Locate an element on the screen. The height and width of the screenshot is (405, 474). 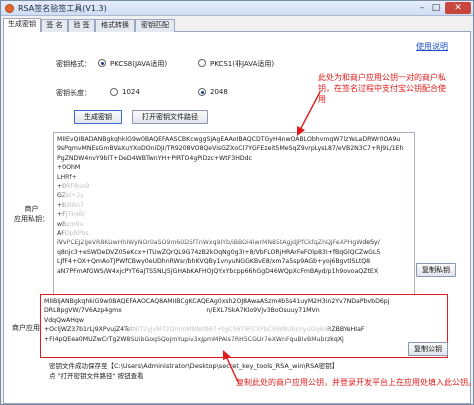
open-key-path-button: 打开密钥文件路径 is located at coordinates (170, 117).